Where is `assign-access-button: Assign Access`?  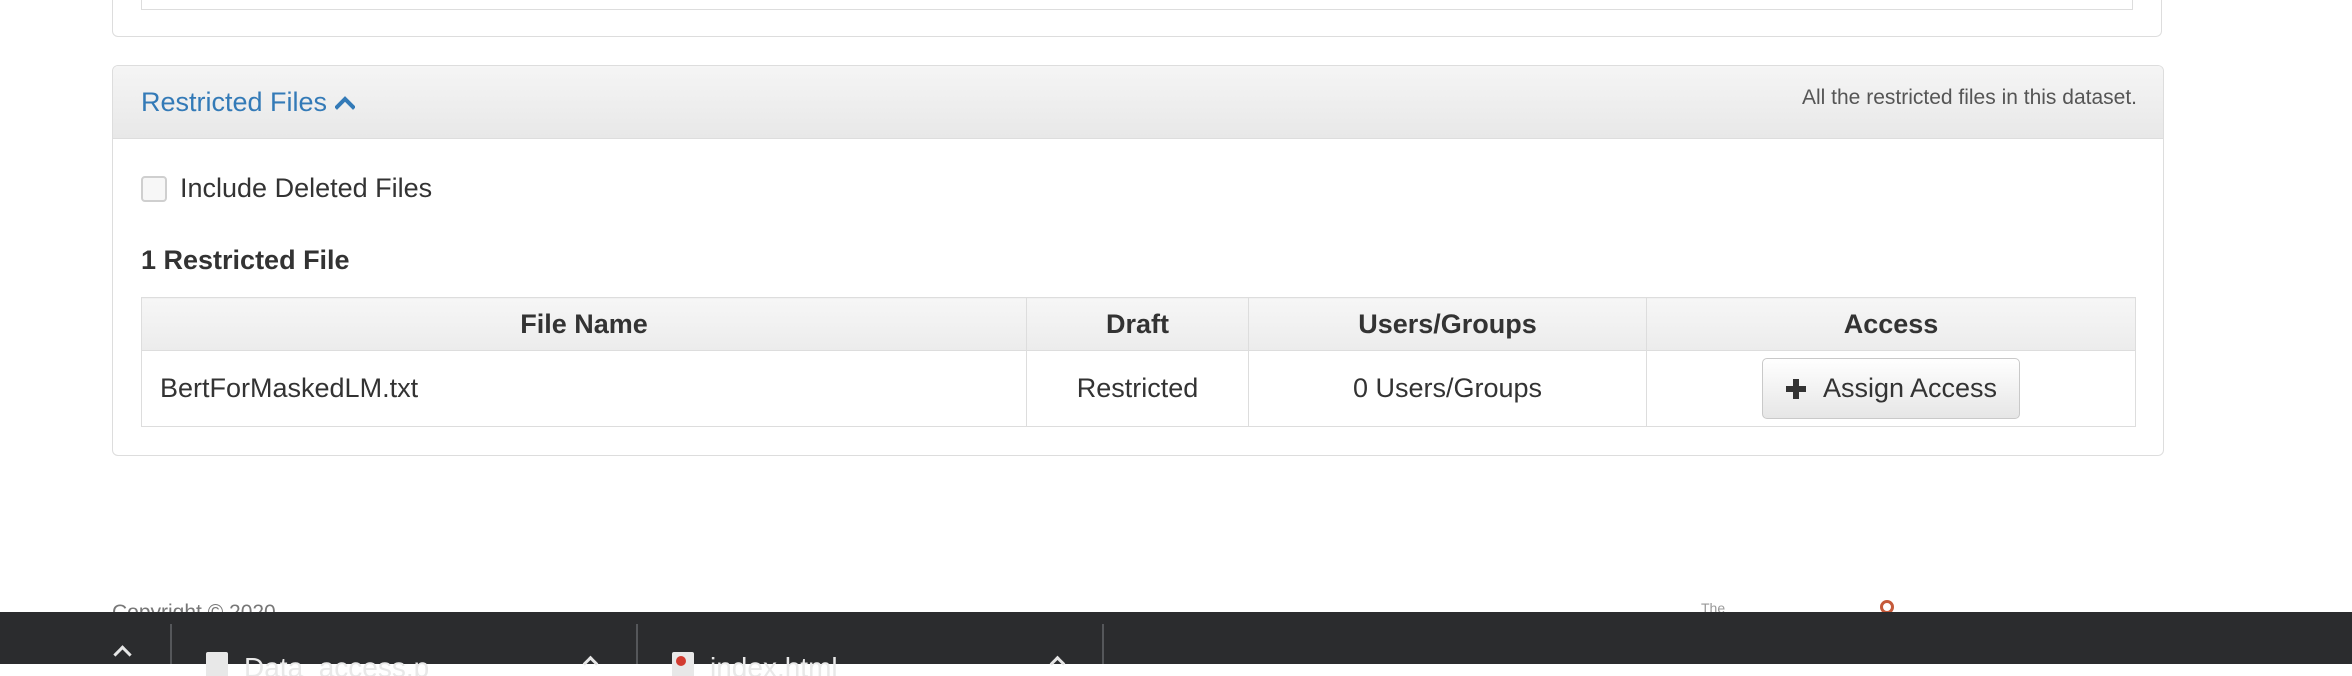
assign-access-button: Assign Access is located at coordinates (1891, 388).